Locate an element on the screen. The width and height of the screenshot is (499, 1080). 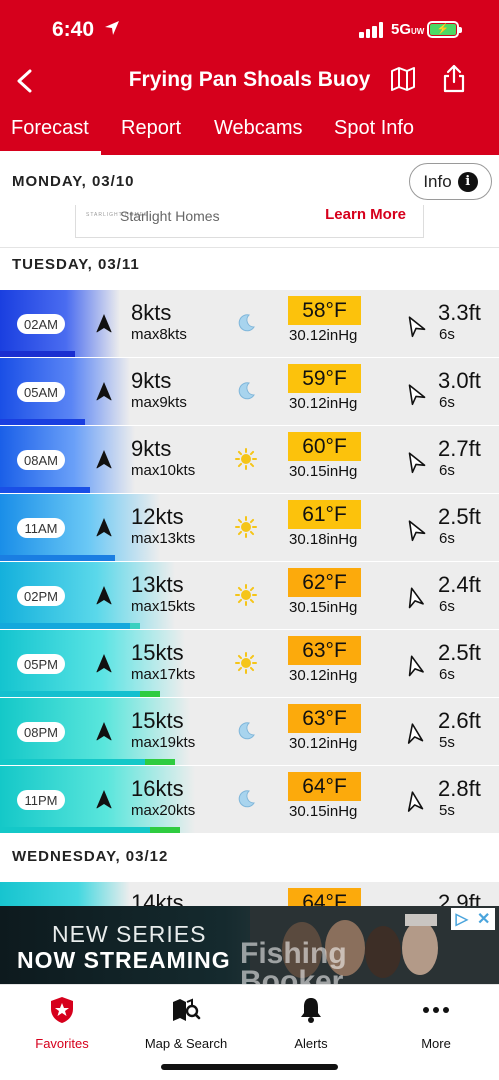
wave-height: 2.8ft is located at coordinates (459, 788).